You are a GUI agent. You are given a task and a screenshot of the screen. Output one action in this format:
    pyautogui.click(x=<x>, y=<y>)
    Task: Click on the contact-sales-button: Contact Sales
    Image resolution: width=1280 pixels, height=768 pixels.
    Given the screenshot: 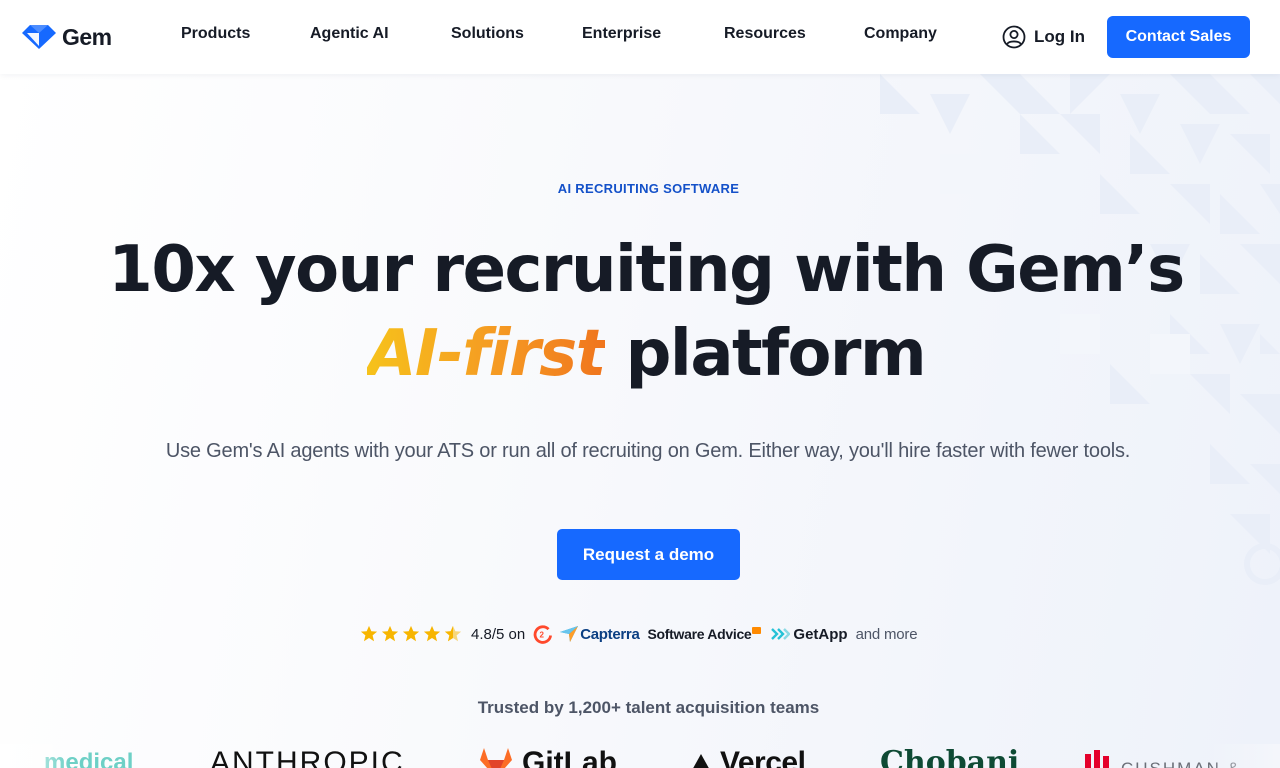 What is the action you would take?
    pyautogui.click(x=1178, y=37)
    